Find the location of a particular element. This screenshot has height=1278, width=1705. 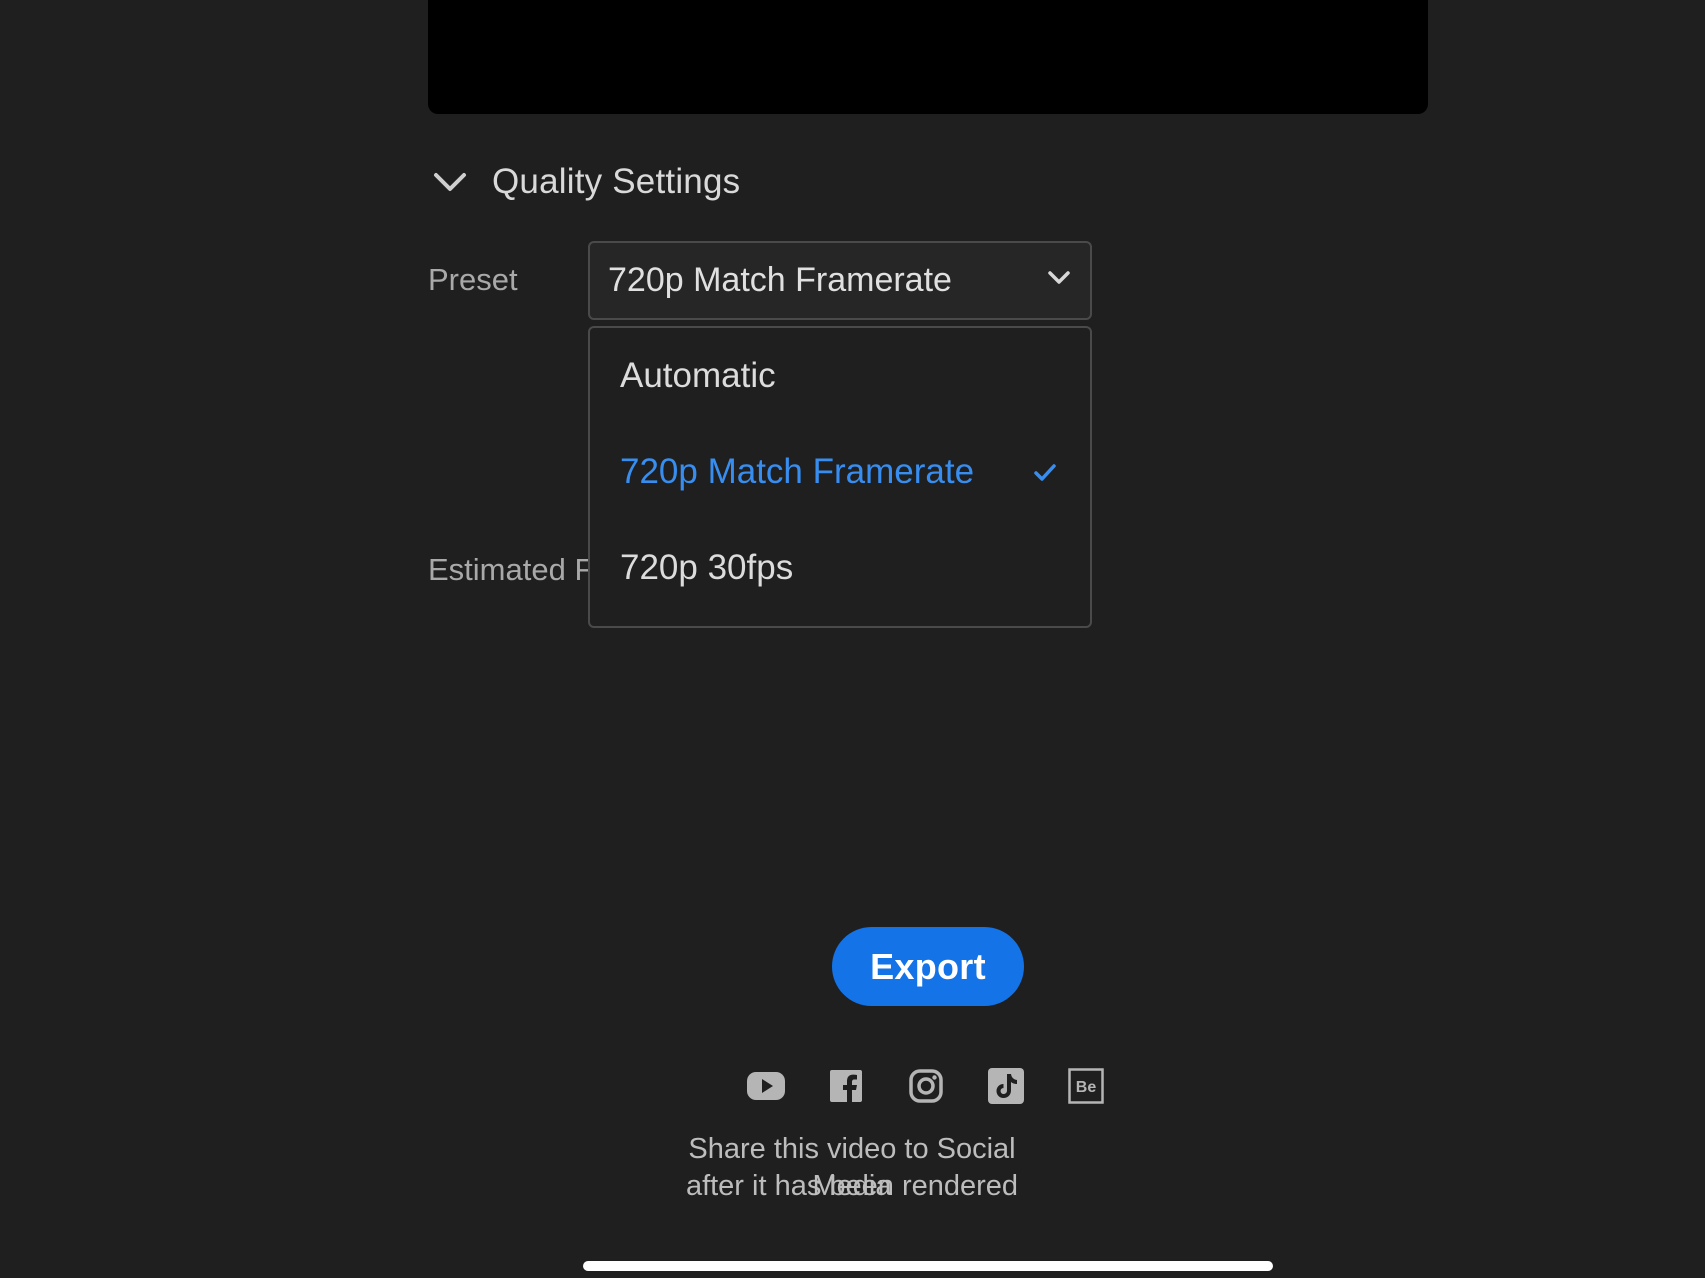

preset-select: 720p Match Framerate is located at coordinates (840, 280).